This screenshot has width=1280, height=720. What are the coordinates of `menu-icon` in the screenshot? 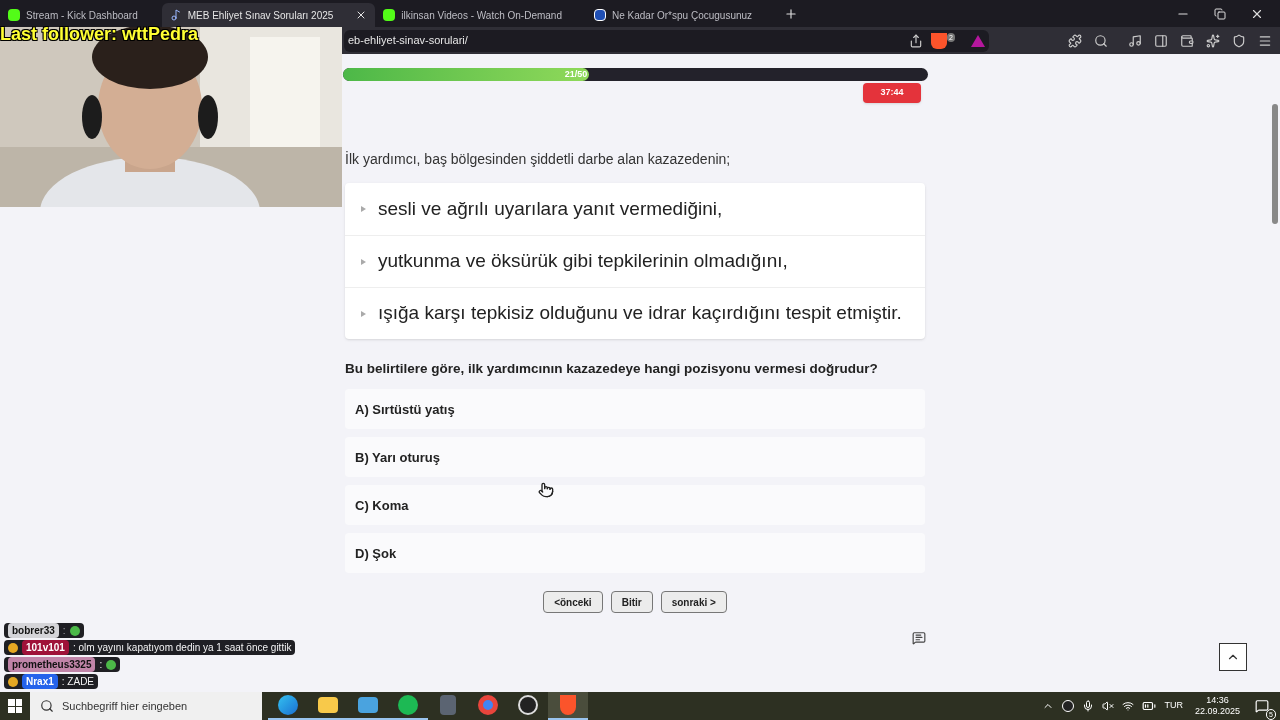 It's located at (1265, 40).